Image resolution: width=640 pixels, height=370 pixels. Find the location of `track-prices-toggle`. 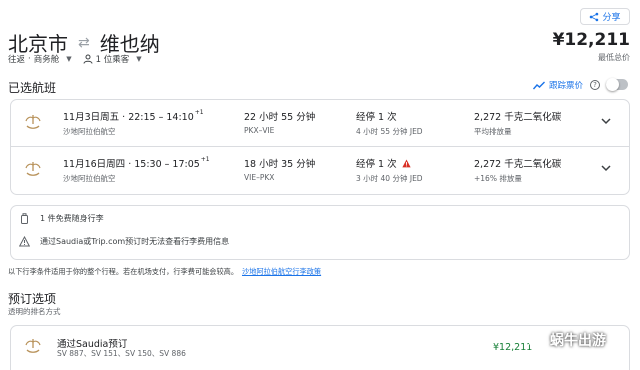

track-prices-toggle is located at coordinates (617, 84).